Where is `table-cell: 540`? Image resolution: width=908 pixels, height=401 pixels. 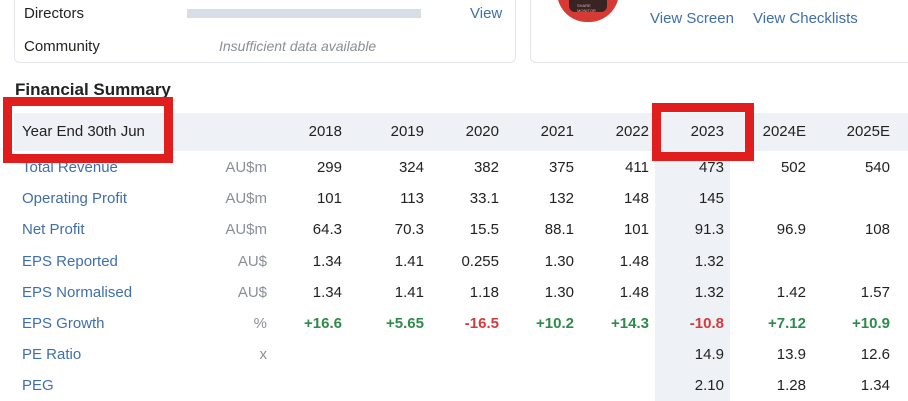 table-cell: 540 is located at coordinates (877, 167).